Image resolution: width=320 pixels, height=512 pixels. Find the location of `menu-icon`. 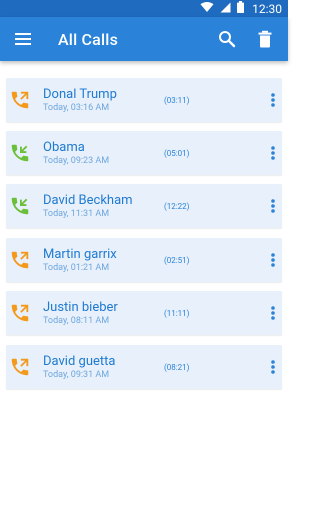

menu-icon is located at coordinates (23, 39).